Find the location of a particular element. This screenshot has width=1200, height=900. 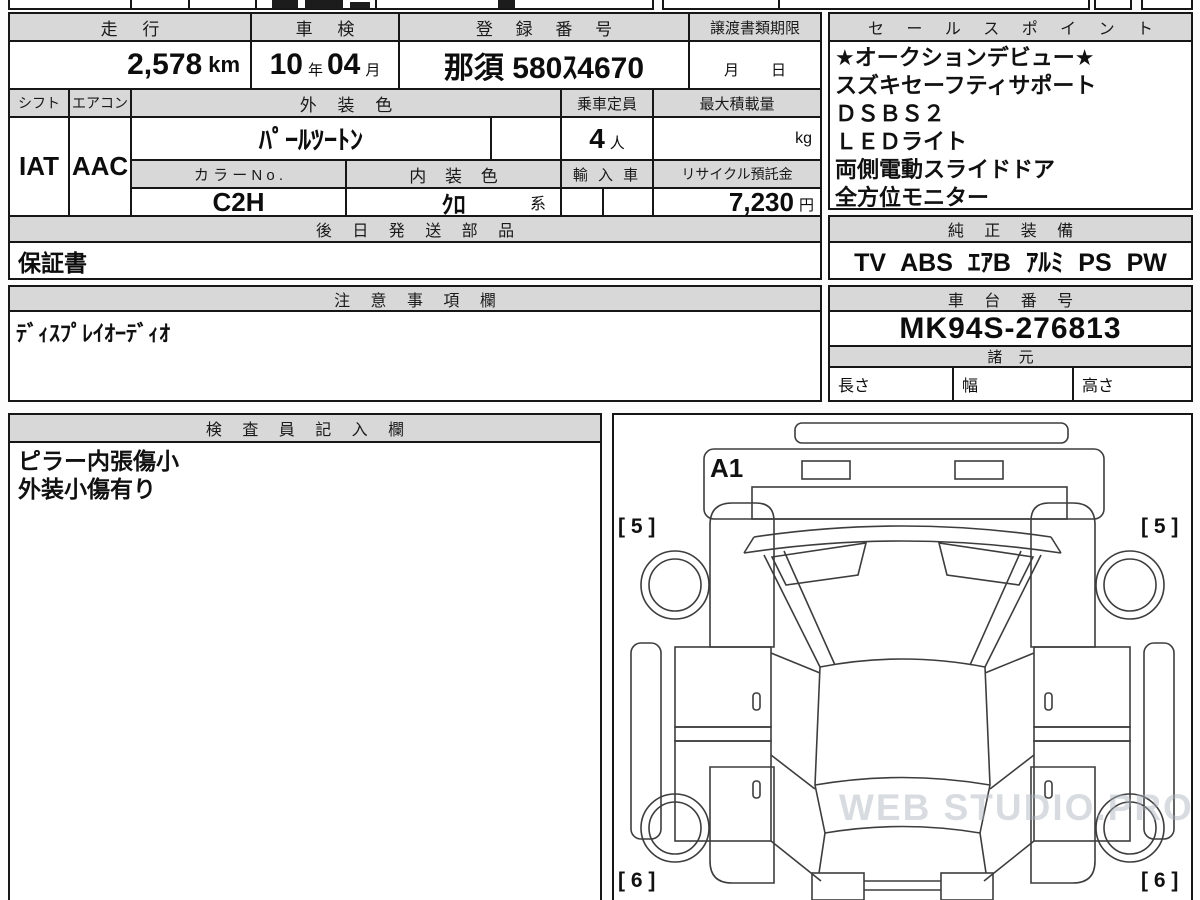

inspection-year-unit: 年 is located at coordinates (315, 70).